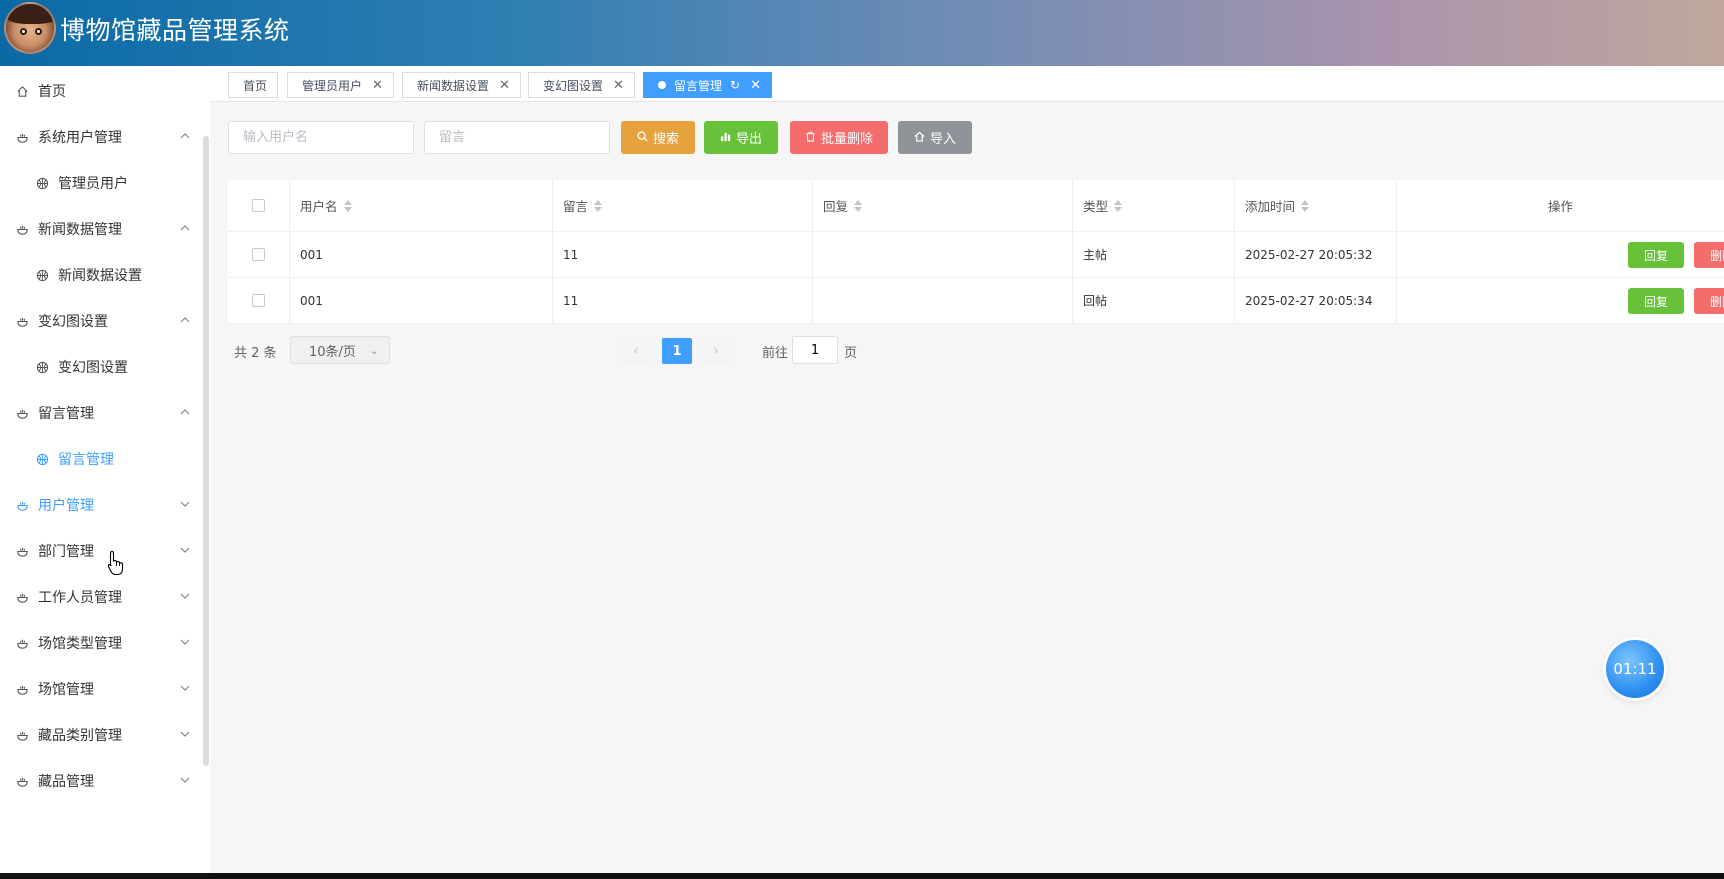 The image size is (1724, 879). I want to click on column-header-reply: 回复, so click(943, 205).